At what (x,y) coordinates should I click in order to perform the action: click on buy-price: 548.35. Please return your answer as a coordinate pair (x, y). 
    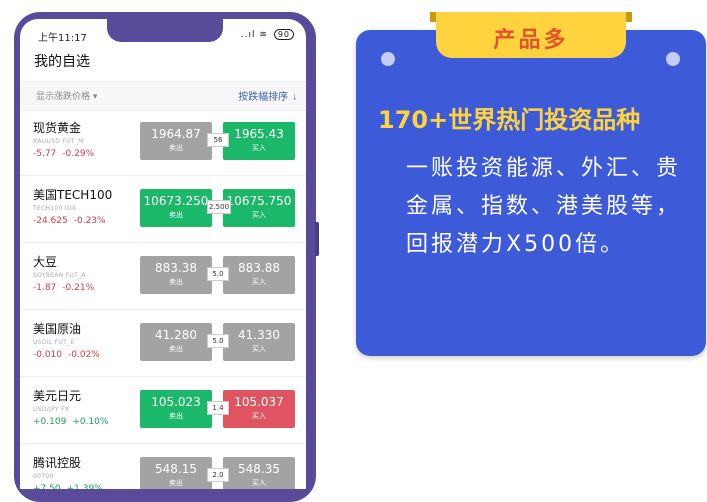
    Looking at the image, I should click on (259, 469).